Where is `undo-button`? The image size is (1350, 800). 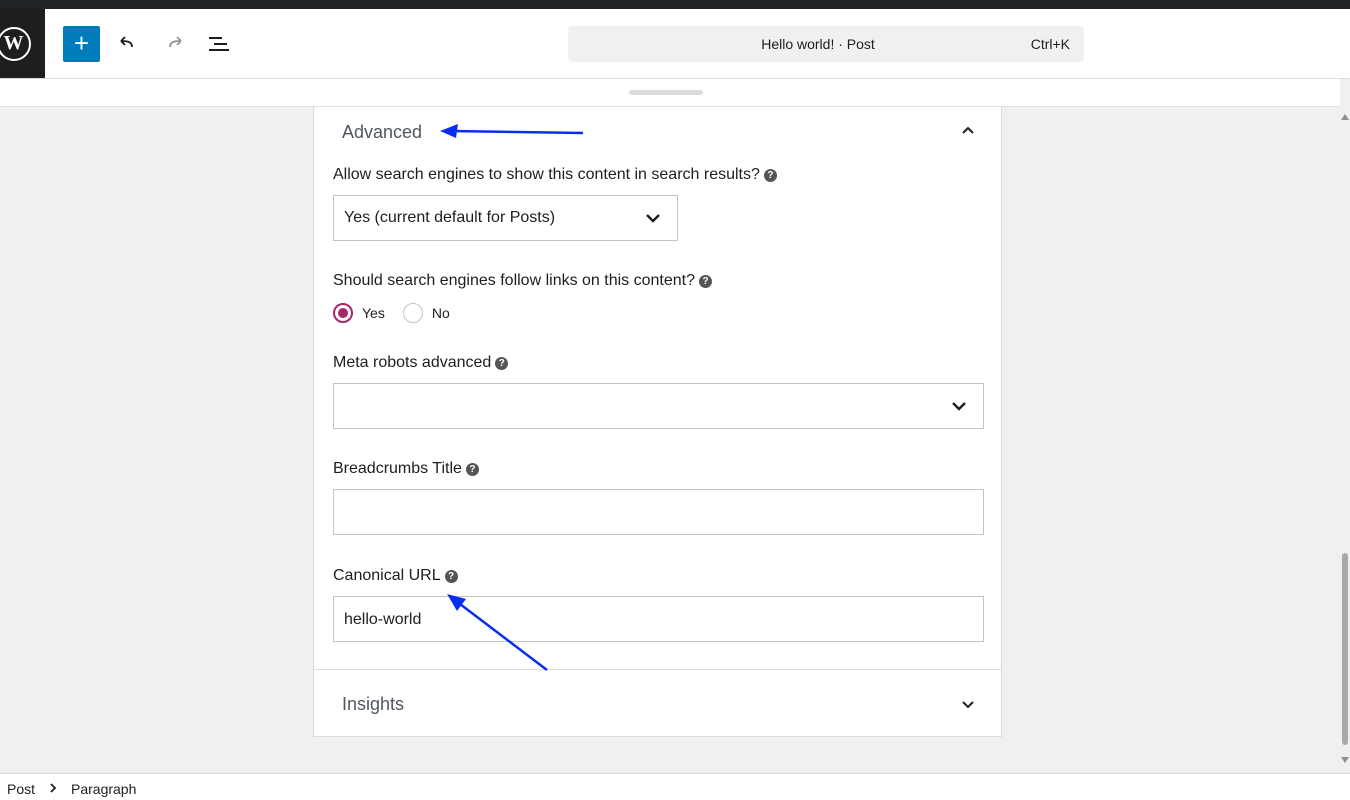 undo-button is located at coordinates (128, 44).